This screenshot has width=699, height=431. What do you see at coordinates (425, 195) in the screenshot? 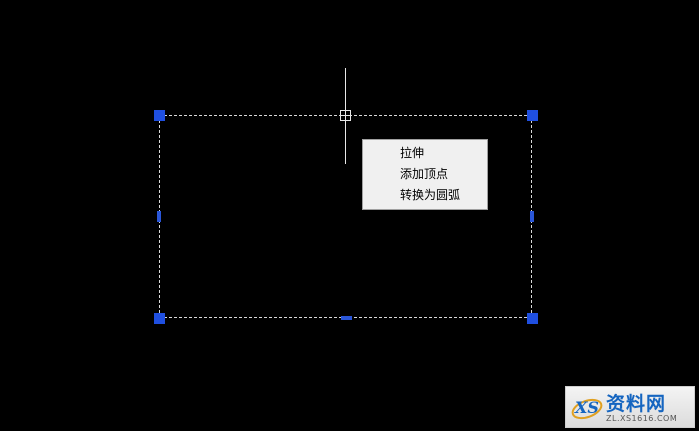
I see `menu-item-convert-to-arc: 转换为圆弧` at bounding box center [425, 195].